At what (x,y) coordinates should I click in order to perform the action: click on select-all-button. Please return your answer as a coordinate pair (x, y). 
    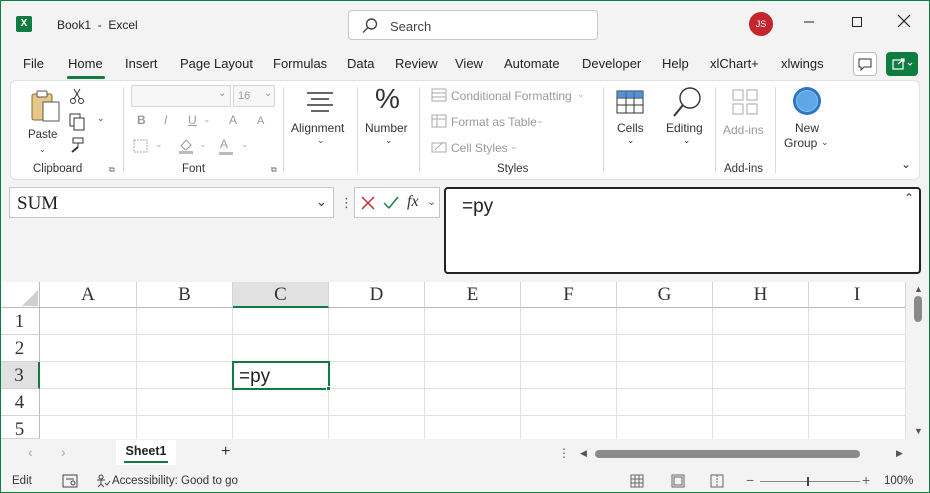
    Looking at the image, I should click on (20, 295).